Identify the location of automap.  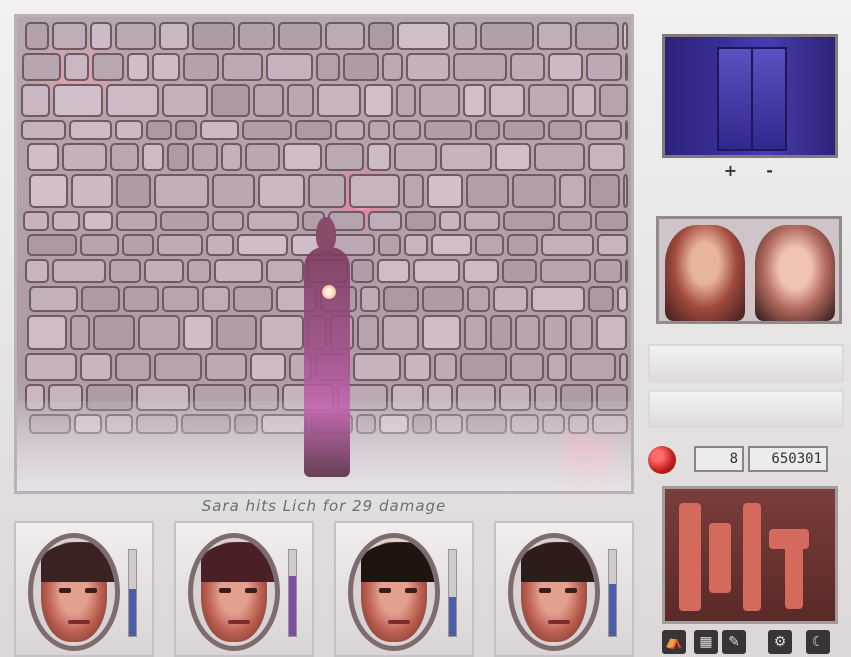
(750, 96).